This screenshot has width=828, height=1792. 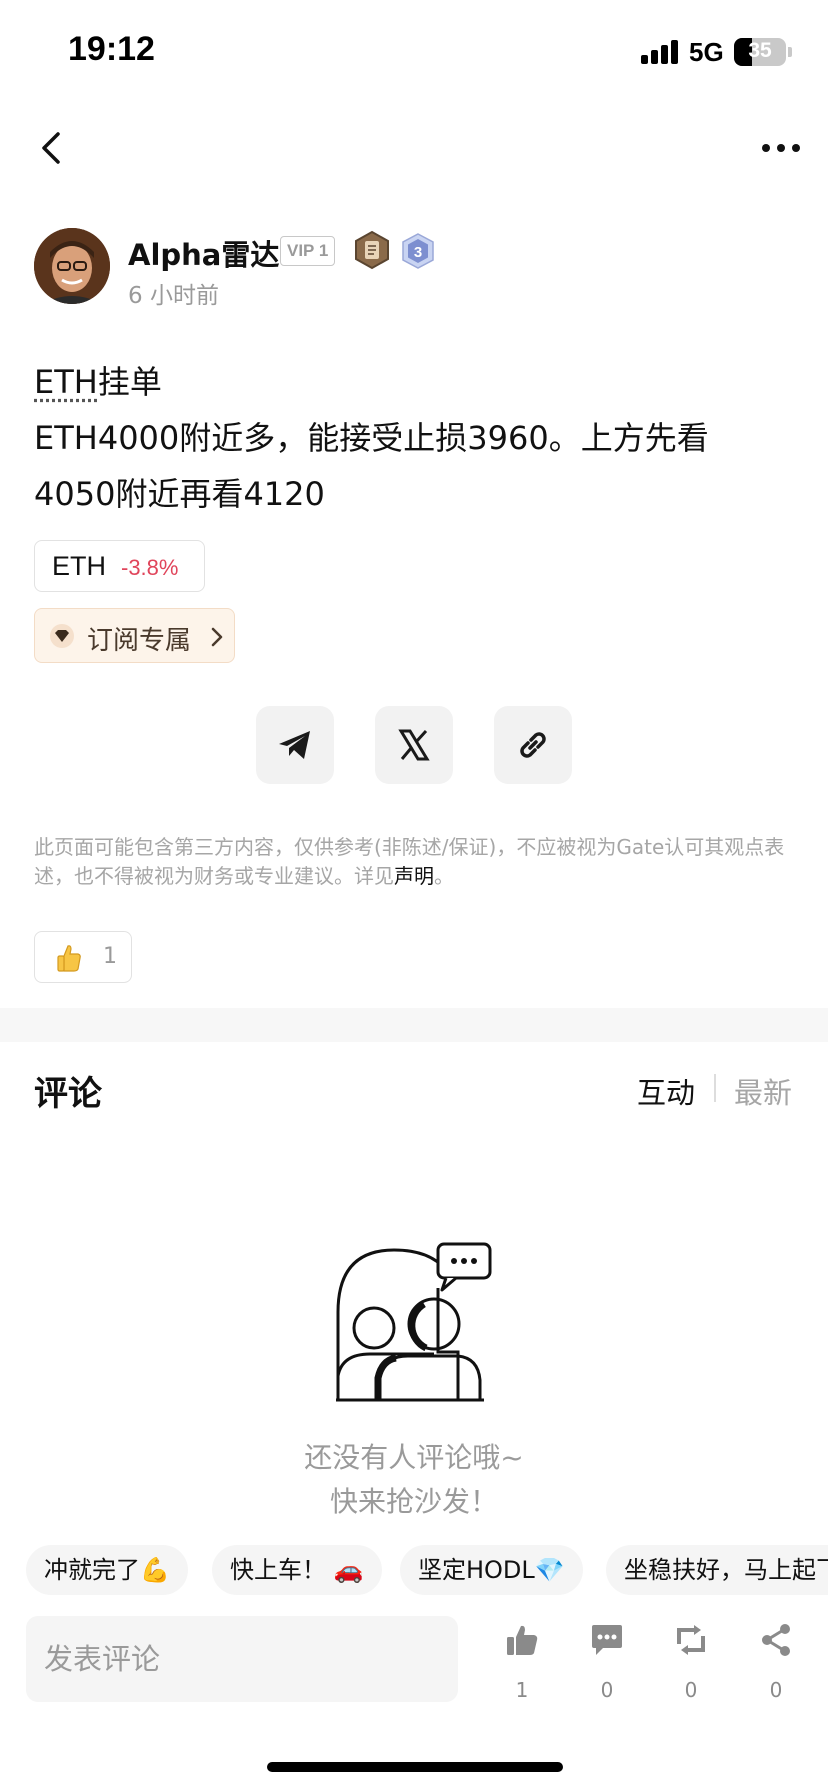 I want to click on coin-symbol: ETH, so click(x=79, y=566).